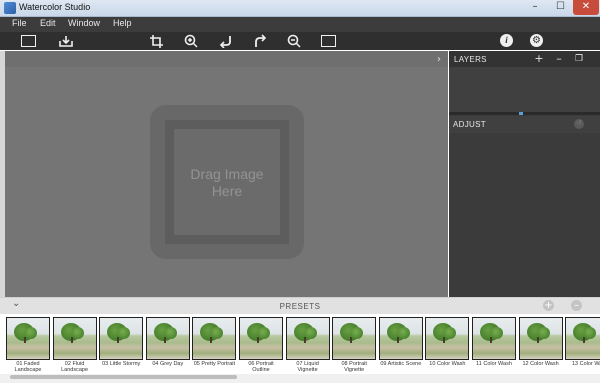 The image size is (600, 383). I want to click on preset-item: 01 Faded Landscape, so click(28, 346).